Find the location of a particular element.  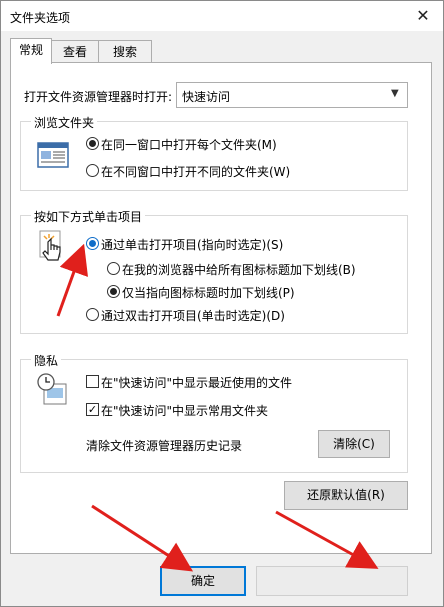

checkmark-icon: ✓ is located at coordinates (92, 409).